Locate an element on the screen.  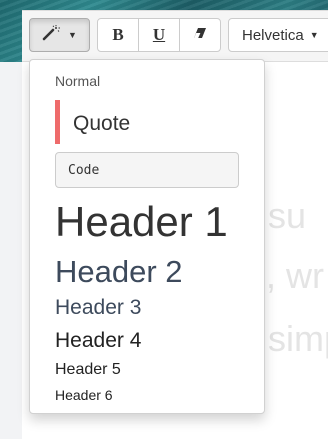
code-label: Code is located at coordinates (84, 170).